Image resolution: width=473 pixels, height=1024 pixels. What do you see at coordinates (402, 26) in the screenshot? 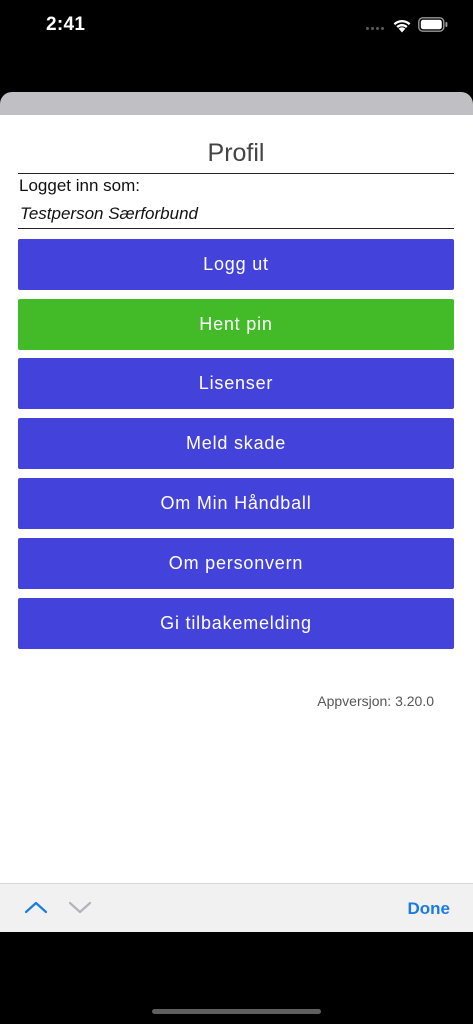
I see `wifi-icon` at bounding box center [402, 26].